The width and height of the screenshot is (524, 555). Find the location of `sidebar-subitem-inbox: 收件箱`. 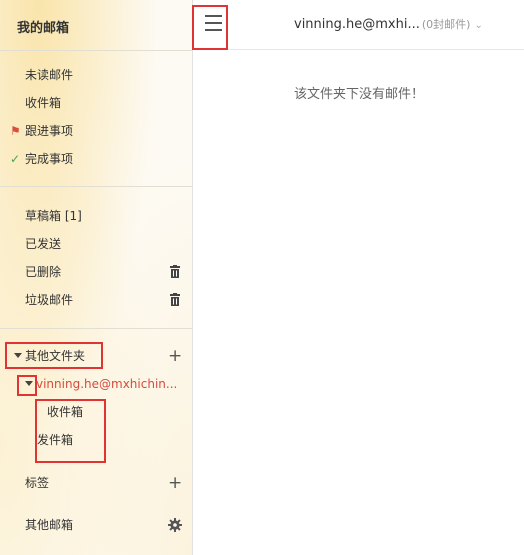

sidebar-subitem-inbox: 收件箱 is located at coordinates (65, 412).